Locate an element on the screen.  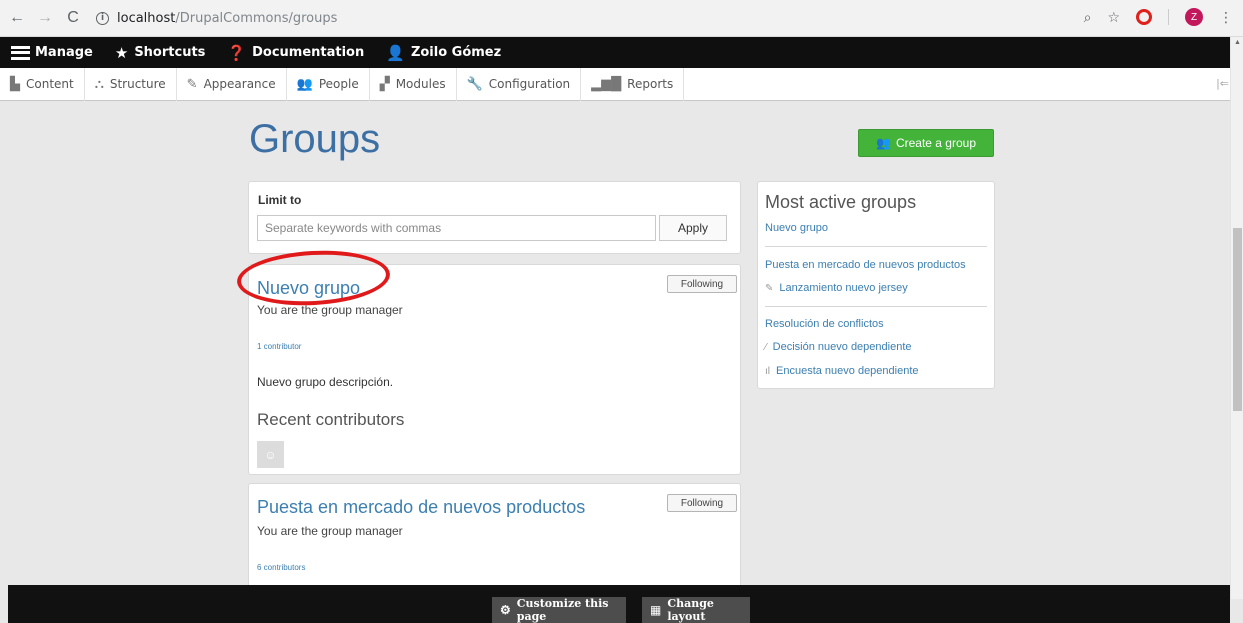
menu-item-people: 👥 People is located at coordinates (328, 84).